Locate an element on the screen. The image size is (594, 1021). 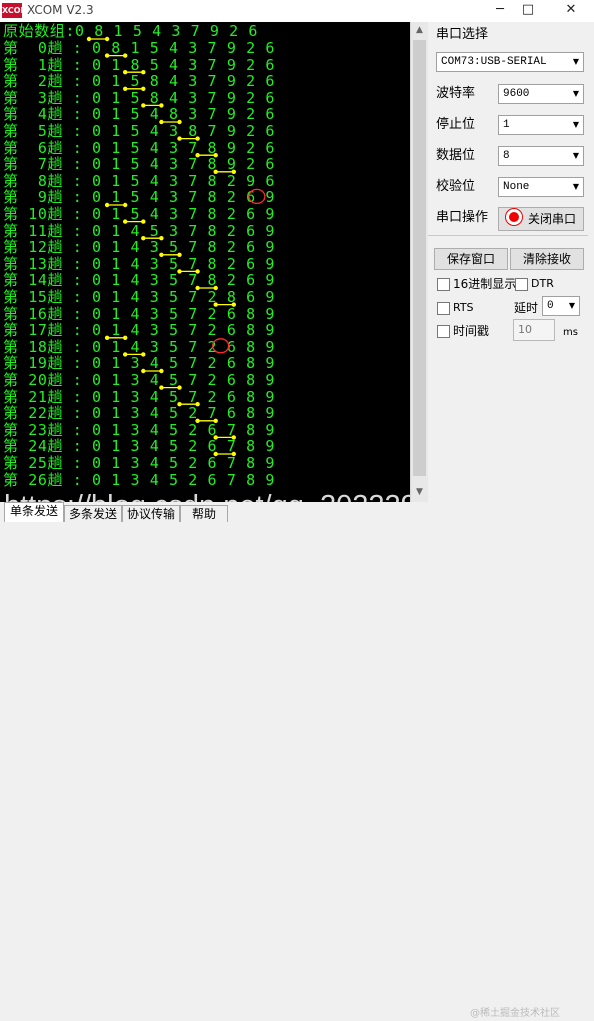
delay-label: 延时 is located at coordinates (526, 308).